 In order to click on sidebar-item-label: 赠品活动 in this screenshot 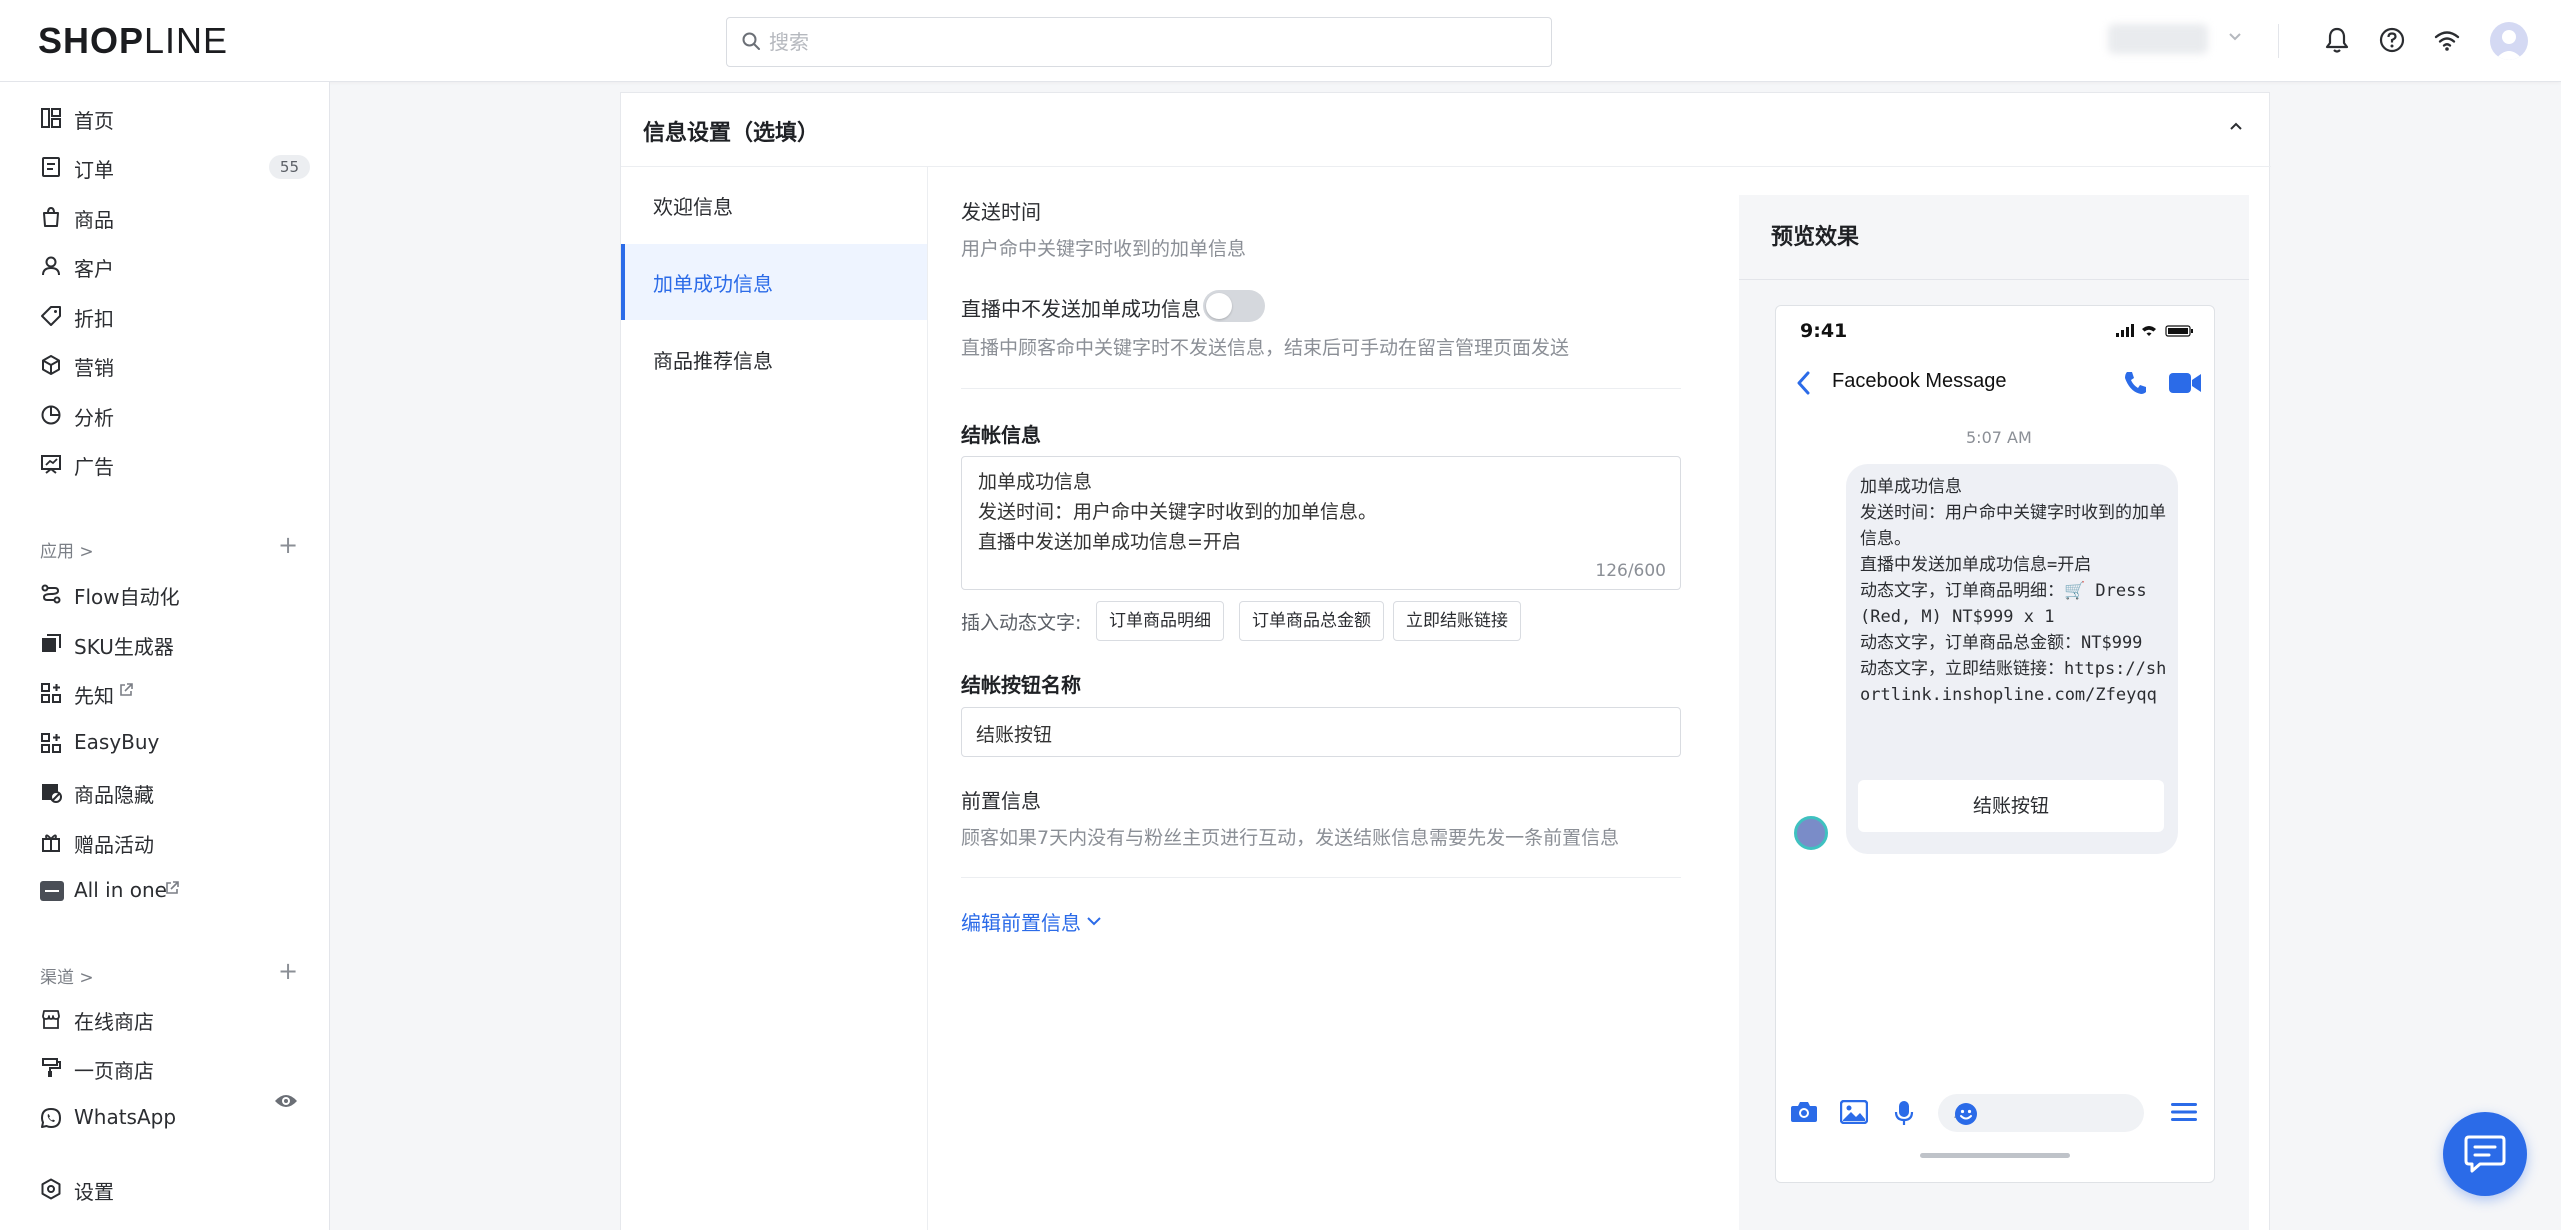, I will do `click(114, 845)`.